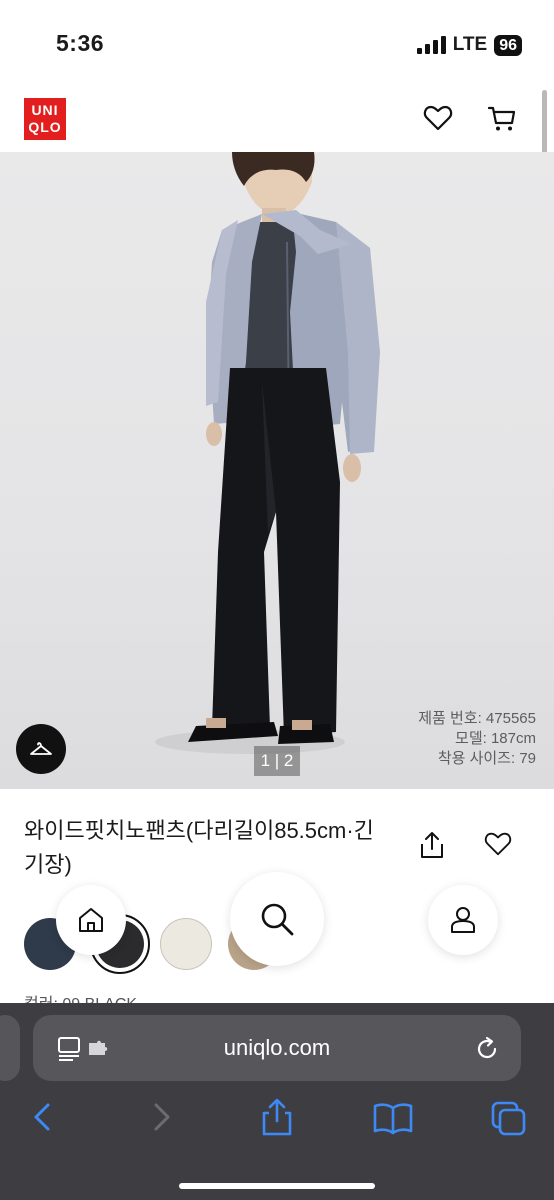 This screenshot has height=1200, width=554. Describe the element at coordinates (486, 758) in the screenshot. I see `model-size: 착용 사이즈: 79` at that location.